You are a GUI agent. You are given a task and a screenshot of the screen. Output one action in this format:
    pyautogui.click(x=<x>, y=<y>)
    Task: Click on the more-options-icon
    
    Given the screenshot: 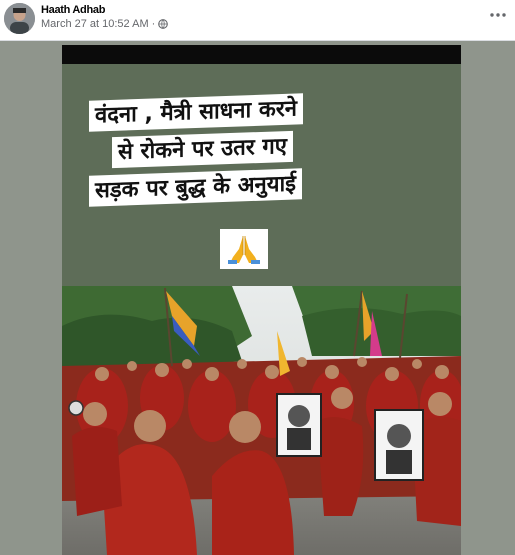 What is the action you would take?
    pyautogui.click(x=498, y=15)
    